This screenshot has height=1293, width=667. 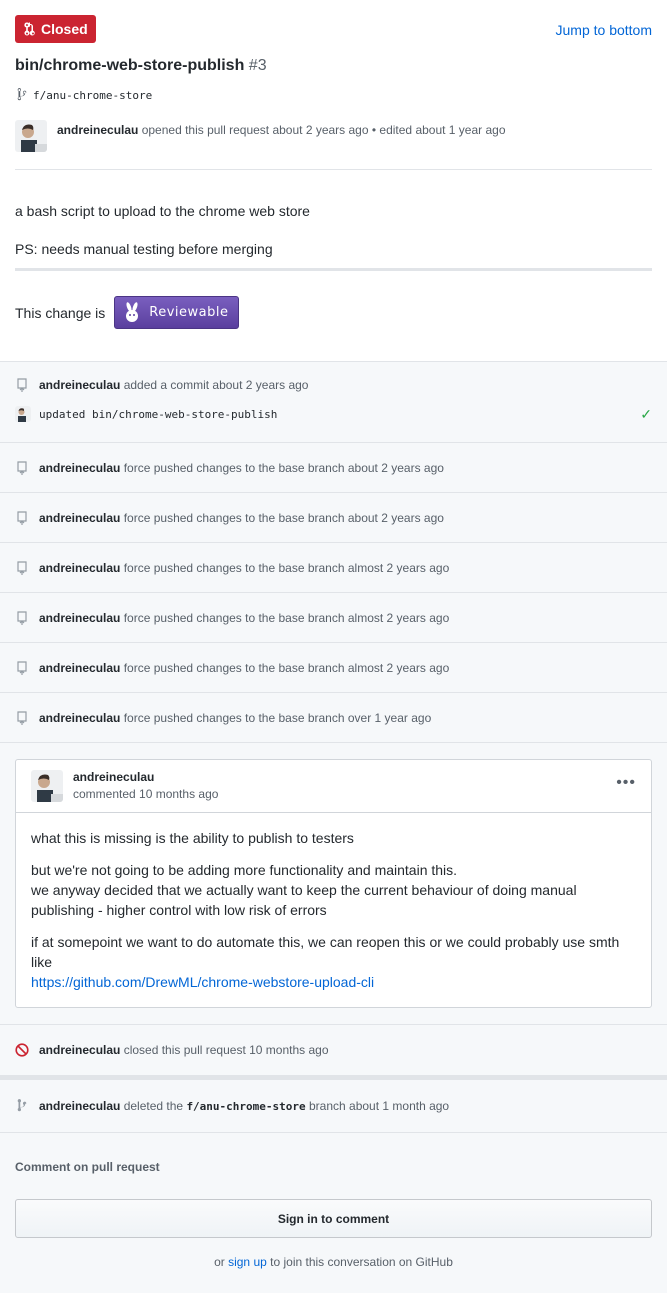 I want to click on sign-up-link: sign up, so click(x=247, y=1262).